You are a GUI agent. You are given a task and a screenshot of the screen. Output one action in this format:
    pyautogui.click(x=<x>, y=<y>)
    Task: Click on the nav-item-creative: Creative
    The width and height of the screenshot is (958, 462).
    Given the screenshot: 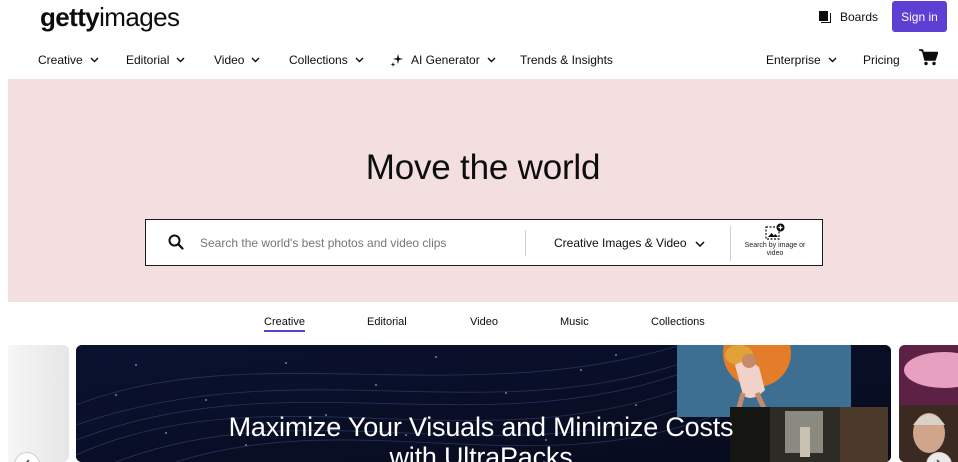 What is the action you would take?
    pyautogui.click(x=68, y=60)
    